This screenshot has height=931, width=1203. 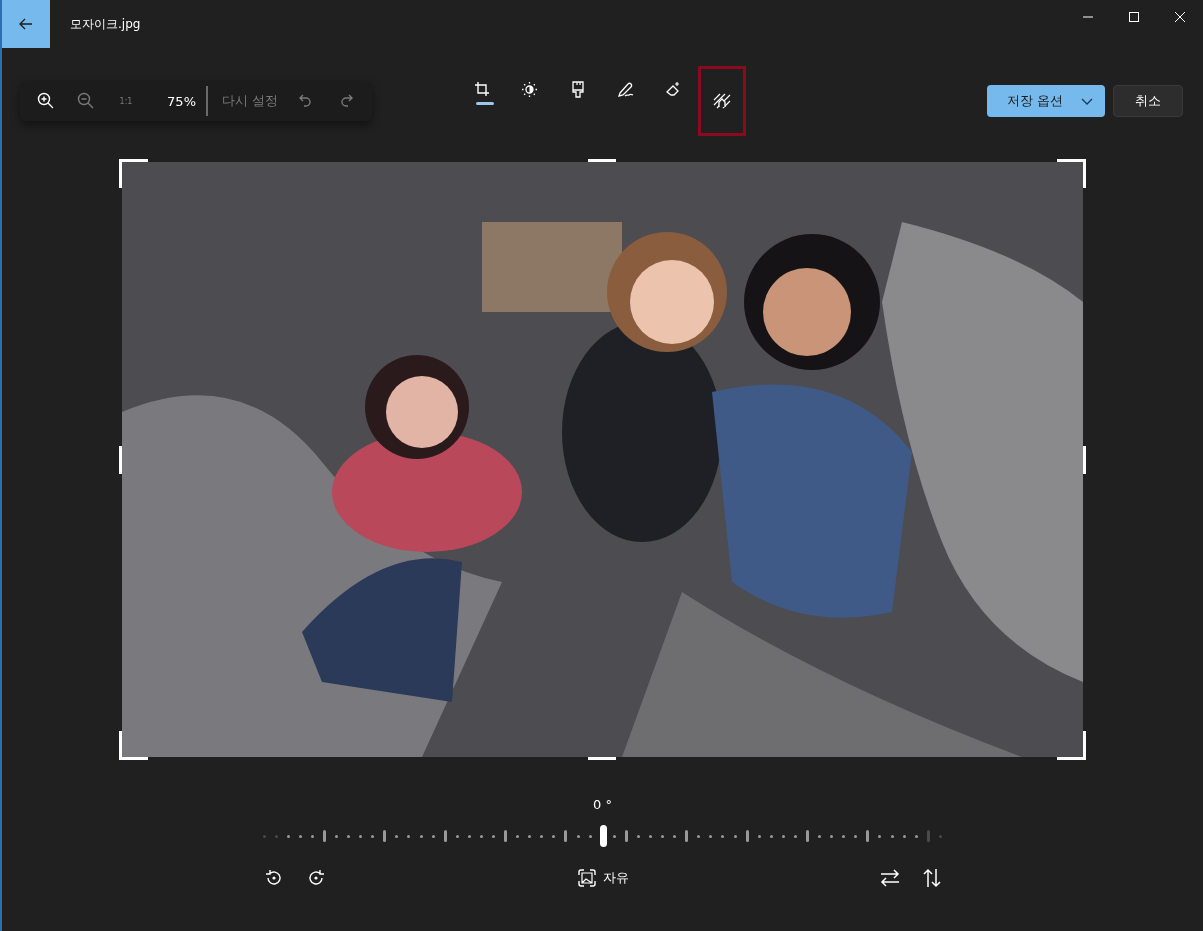 I want to click on window-title: 모자이크.jpg, so click(x=105, y=24).